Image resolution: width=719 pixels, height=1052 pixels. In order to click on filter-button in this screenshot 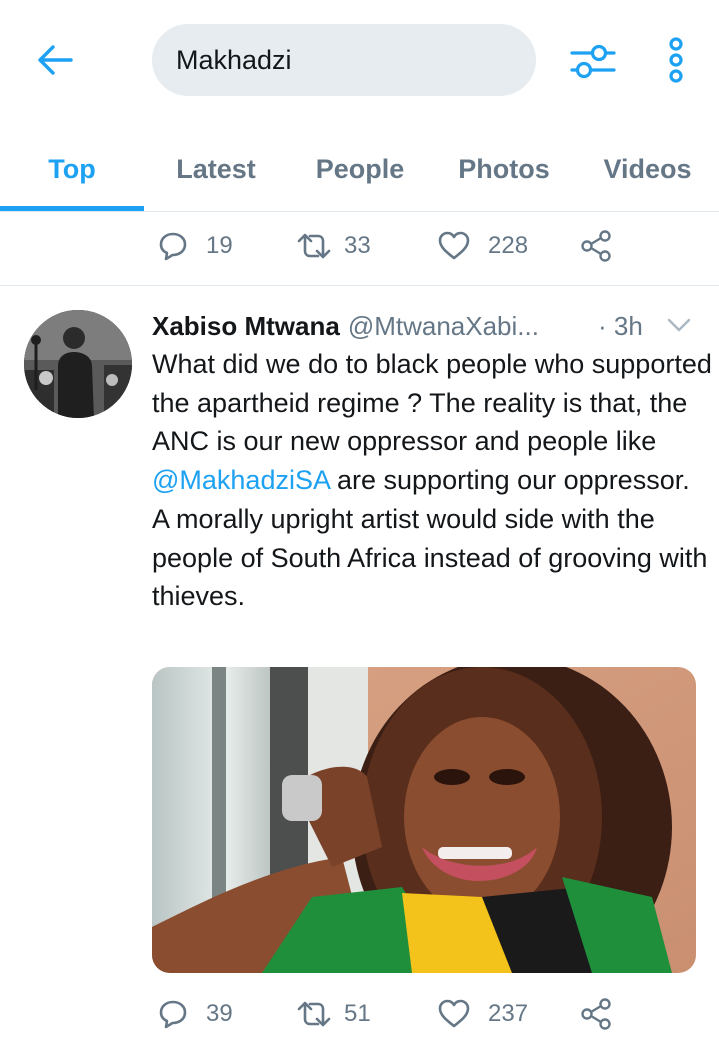, I will do `click(592, 61)`.